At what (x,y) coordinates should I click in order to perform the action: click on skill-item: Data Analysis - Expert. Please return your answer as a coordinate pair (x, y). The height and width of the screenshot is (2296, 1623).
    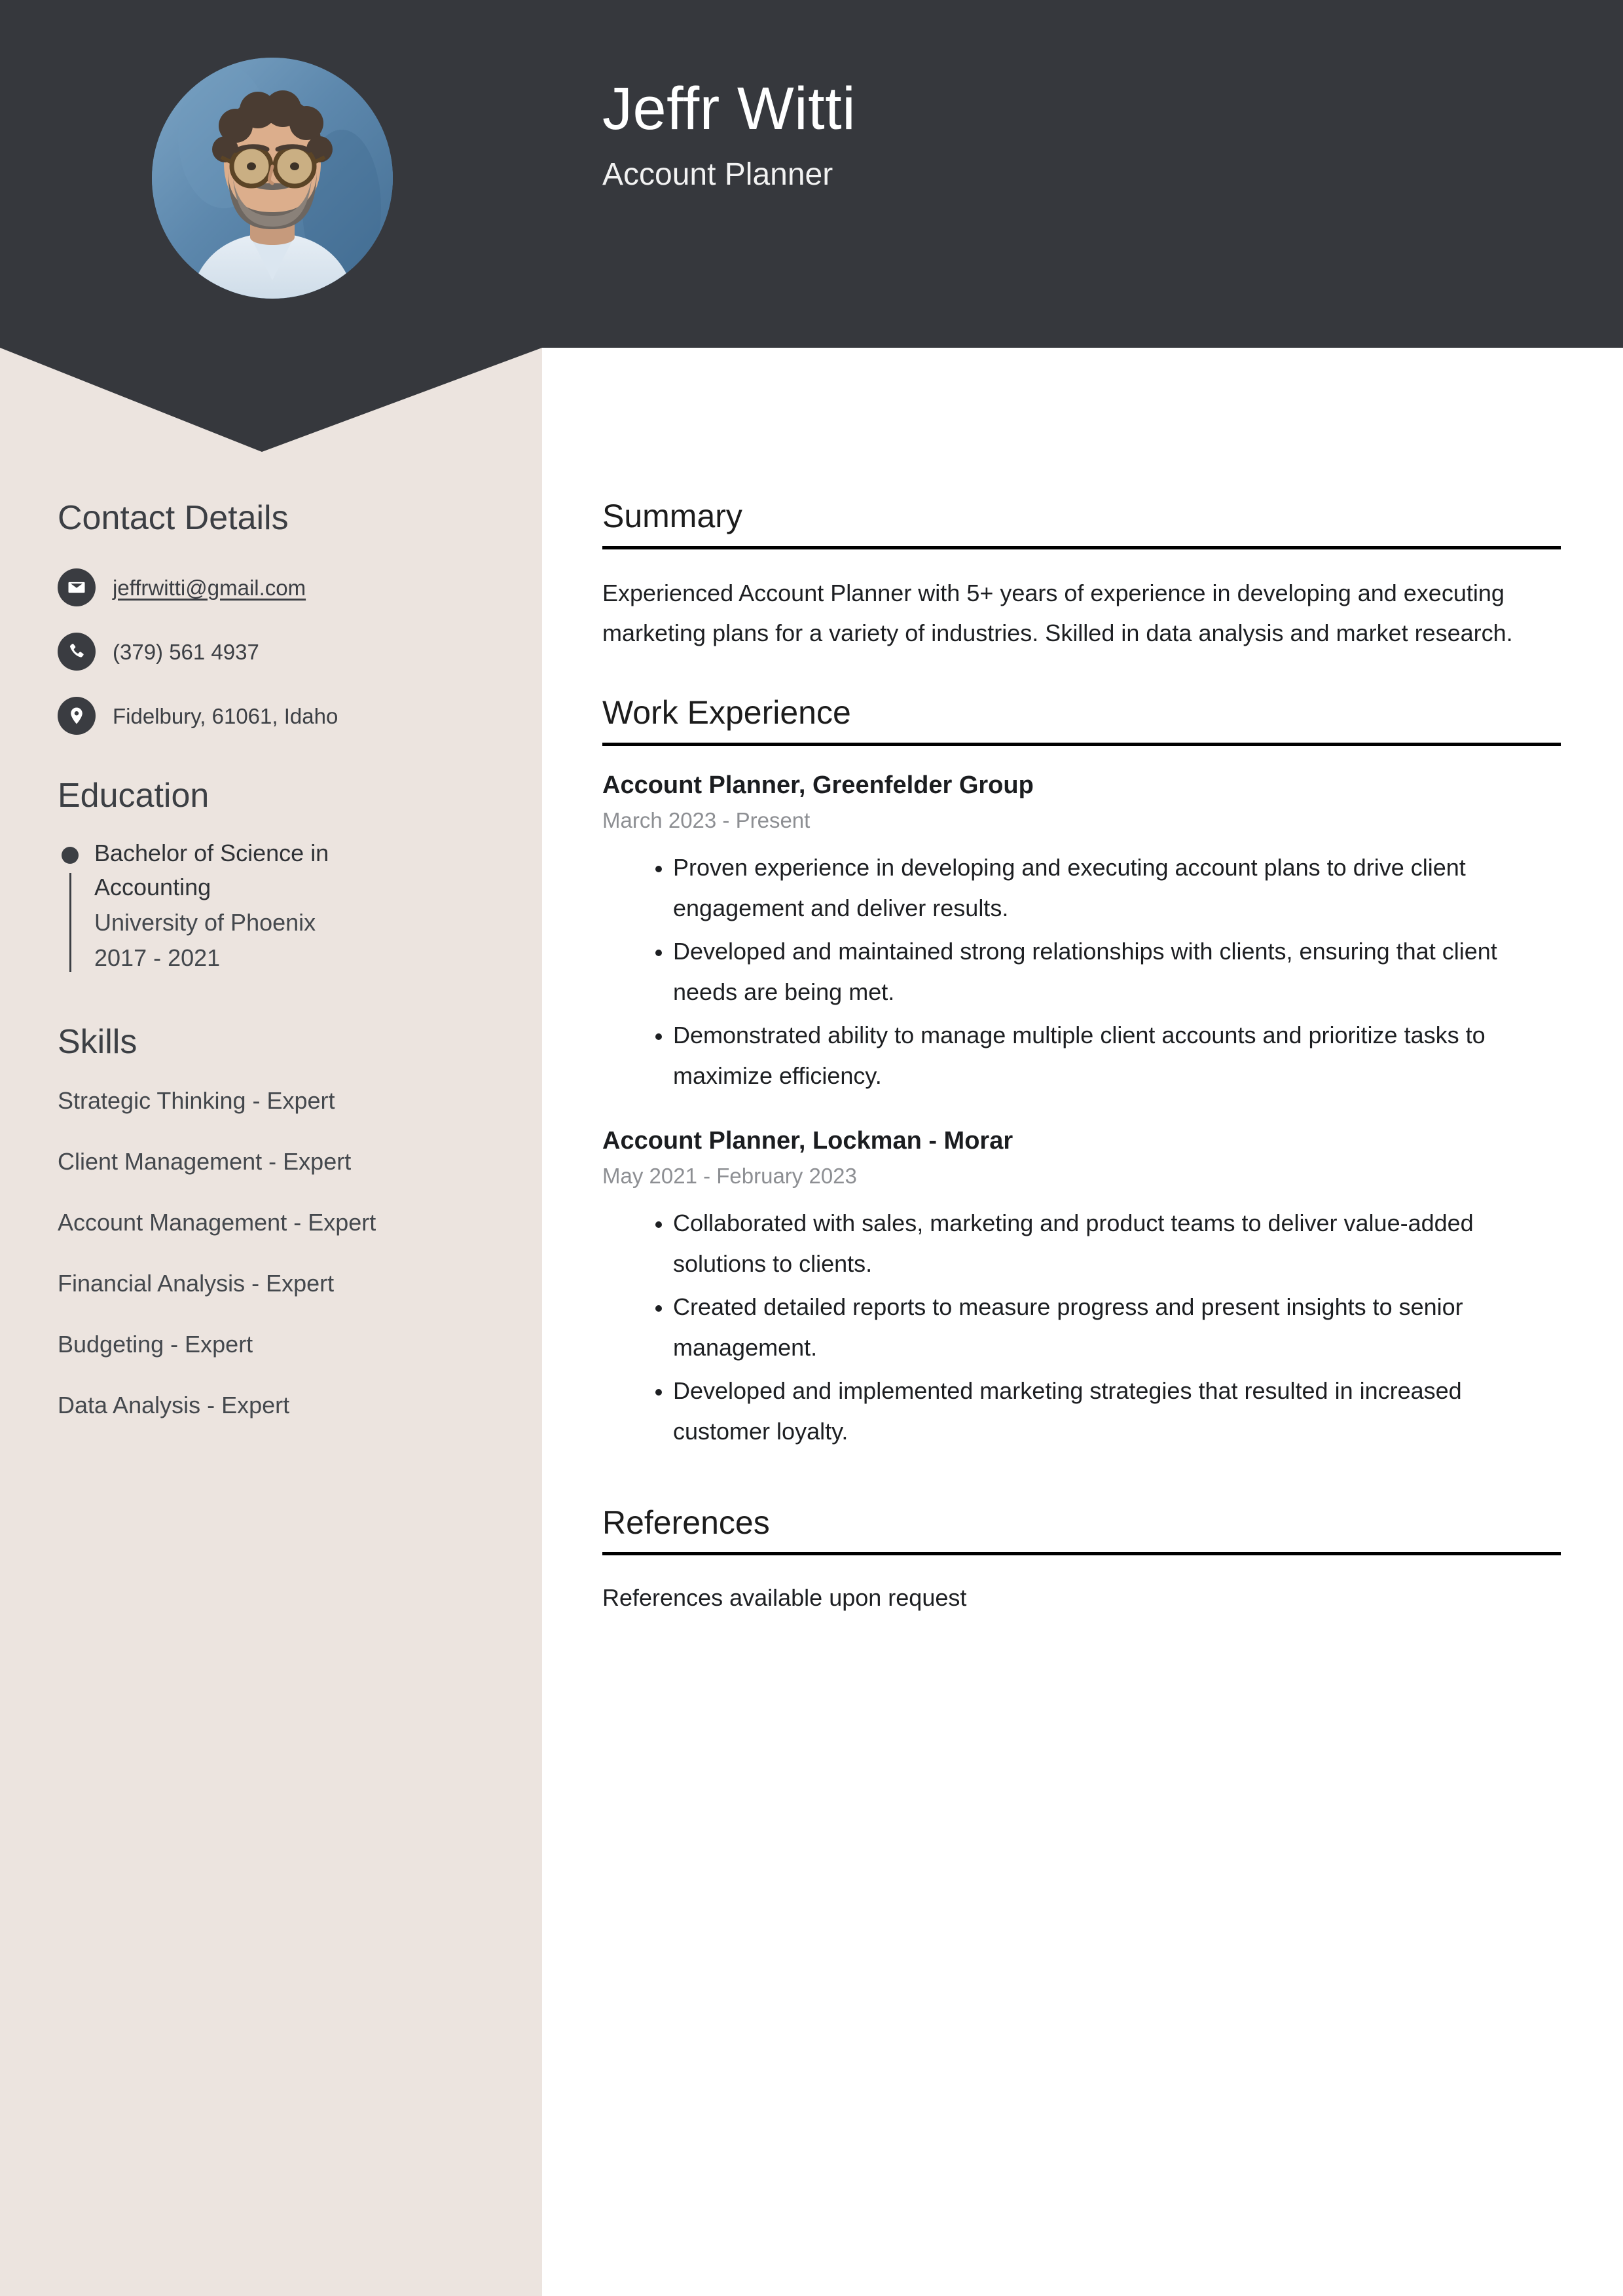
    Looking at the image, I should click on (174, 1405).